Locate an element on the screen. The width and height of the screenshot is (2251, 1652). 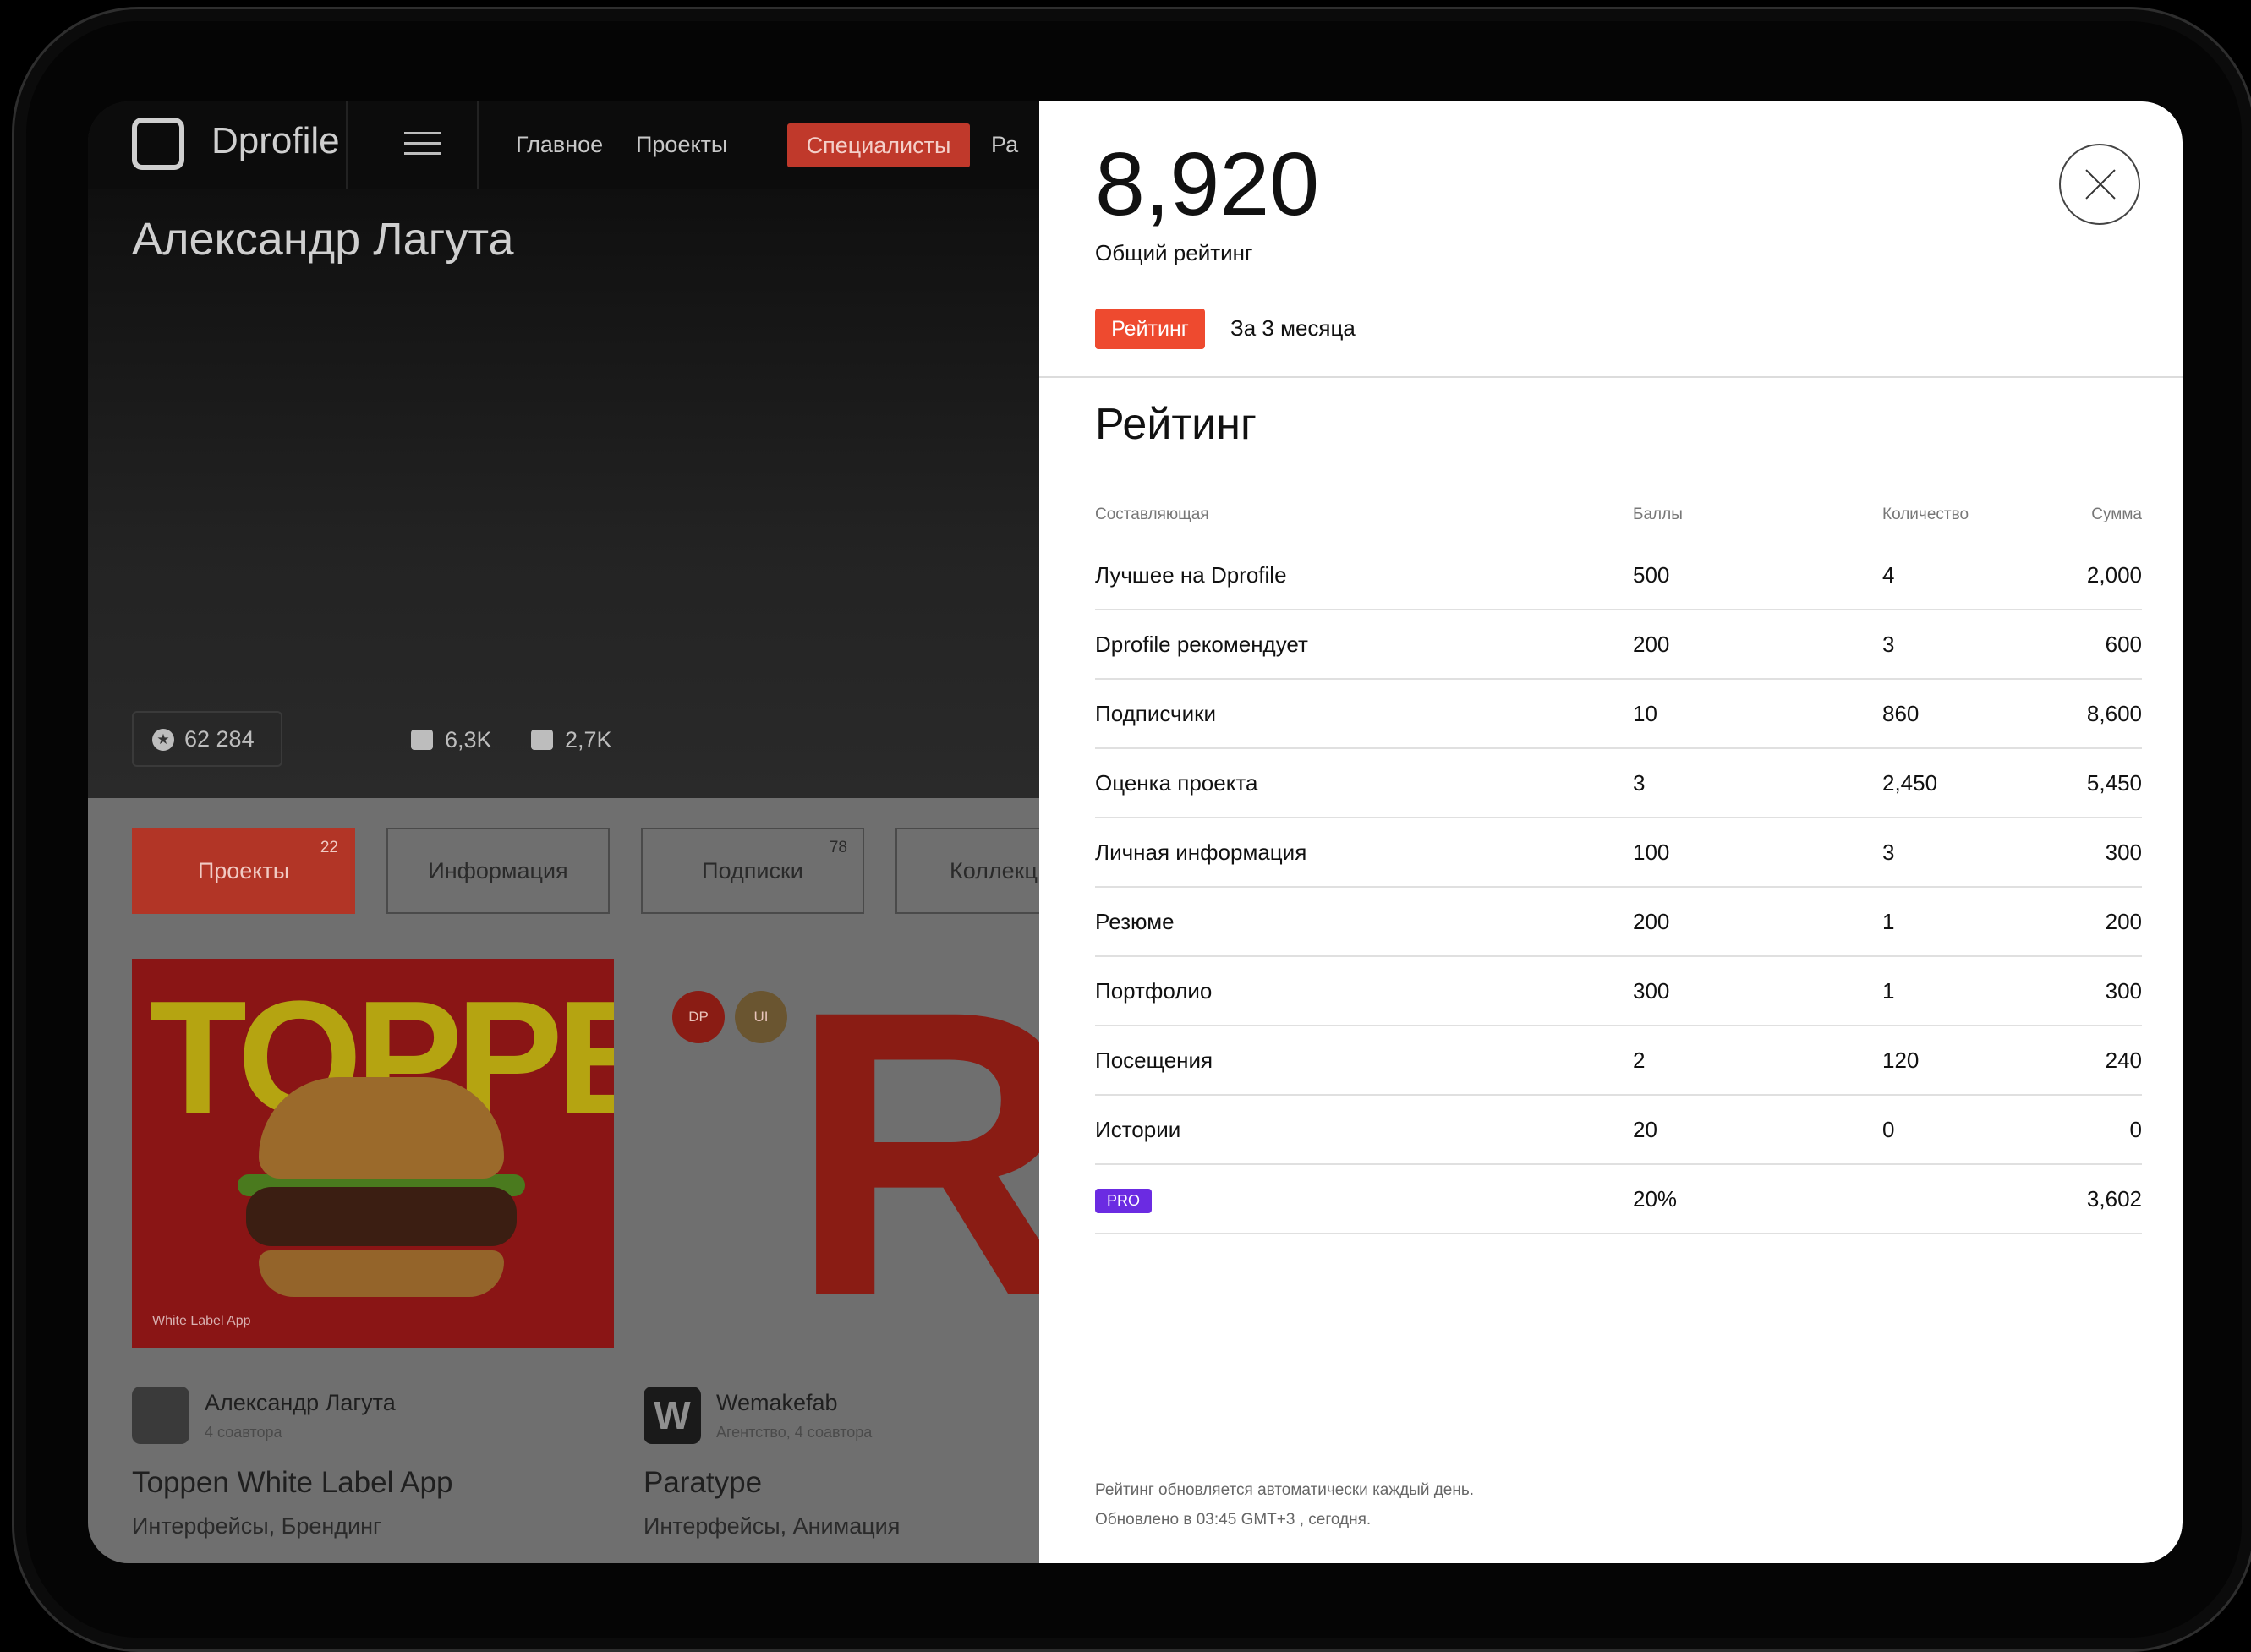
menu-icon is located at coordinates (423, 144).